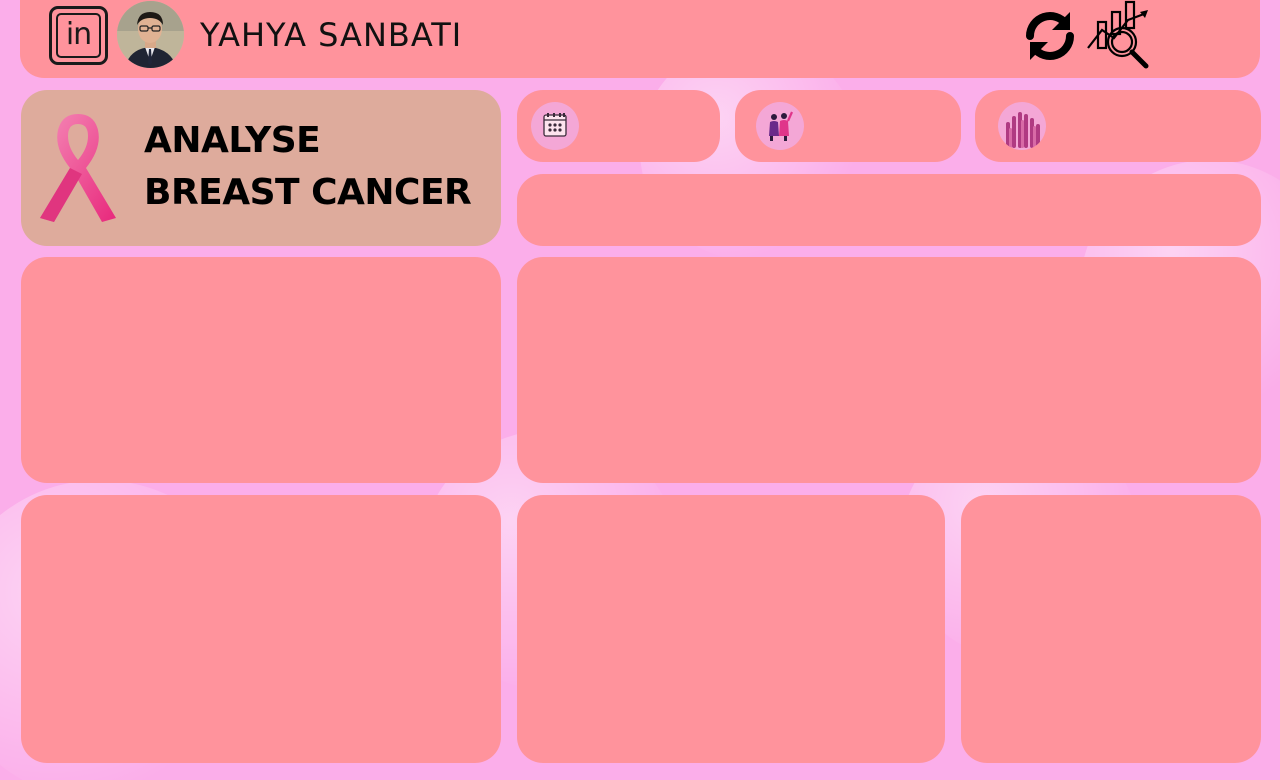 The width and height of the screenshot is (1280, 780). What do you see at coordinates (78, 167) in the screenshot?
I see `pink-ribbon-icon` at bounding box center [78, 167].